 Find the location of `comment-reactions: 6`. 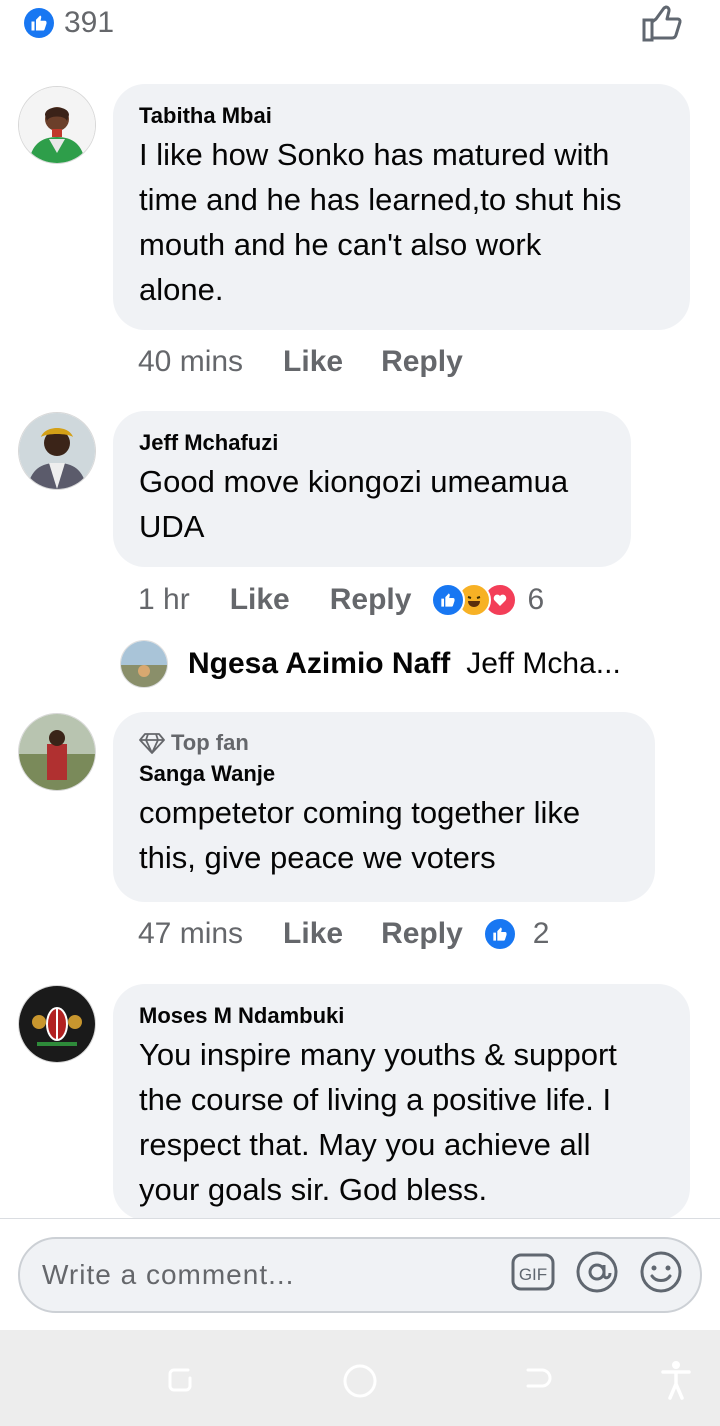

comment-reactions: 6 is located at coordinates (487, 600).